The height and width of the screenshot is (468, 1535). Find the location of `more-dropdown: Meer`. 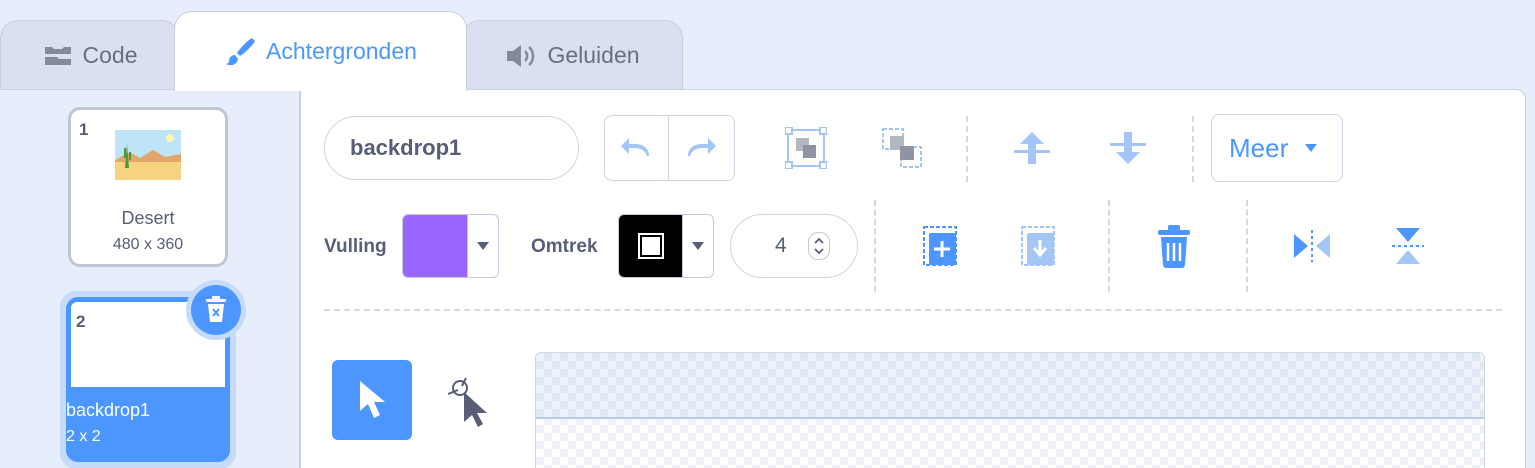

more-dropdown: Meer is located at coordinates (1277, 148).